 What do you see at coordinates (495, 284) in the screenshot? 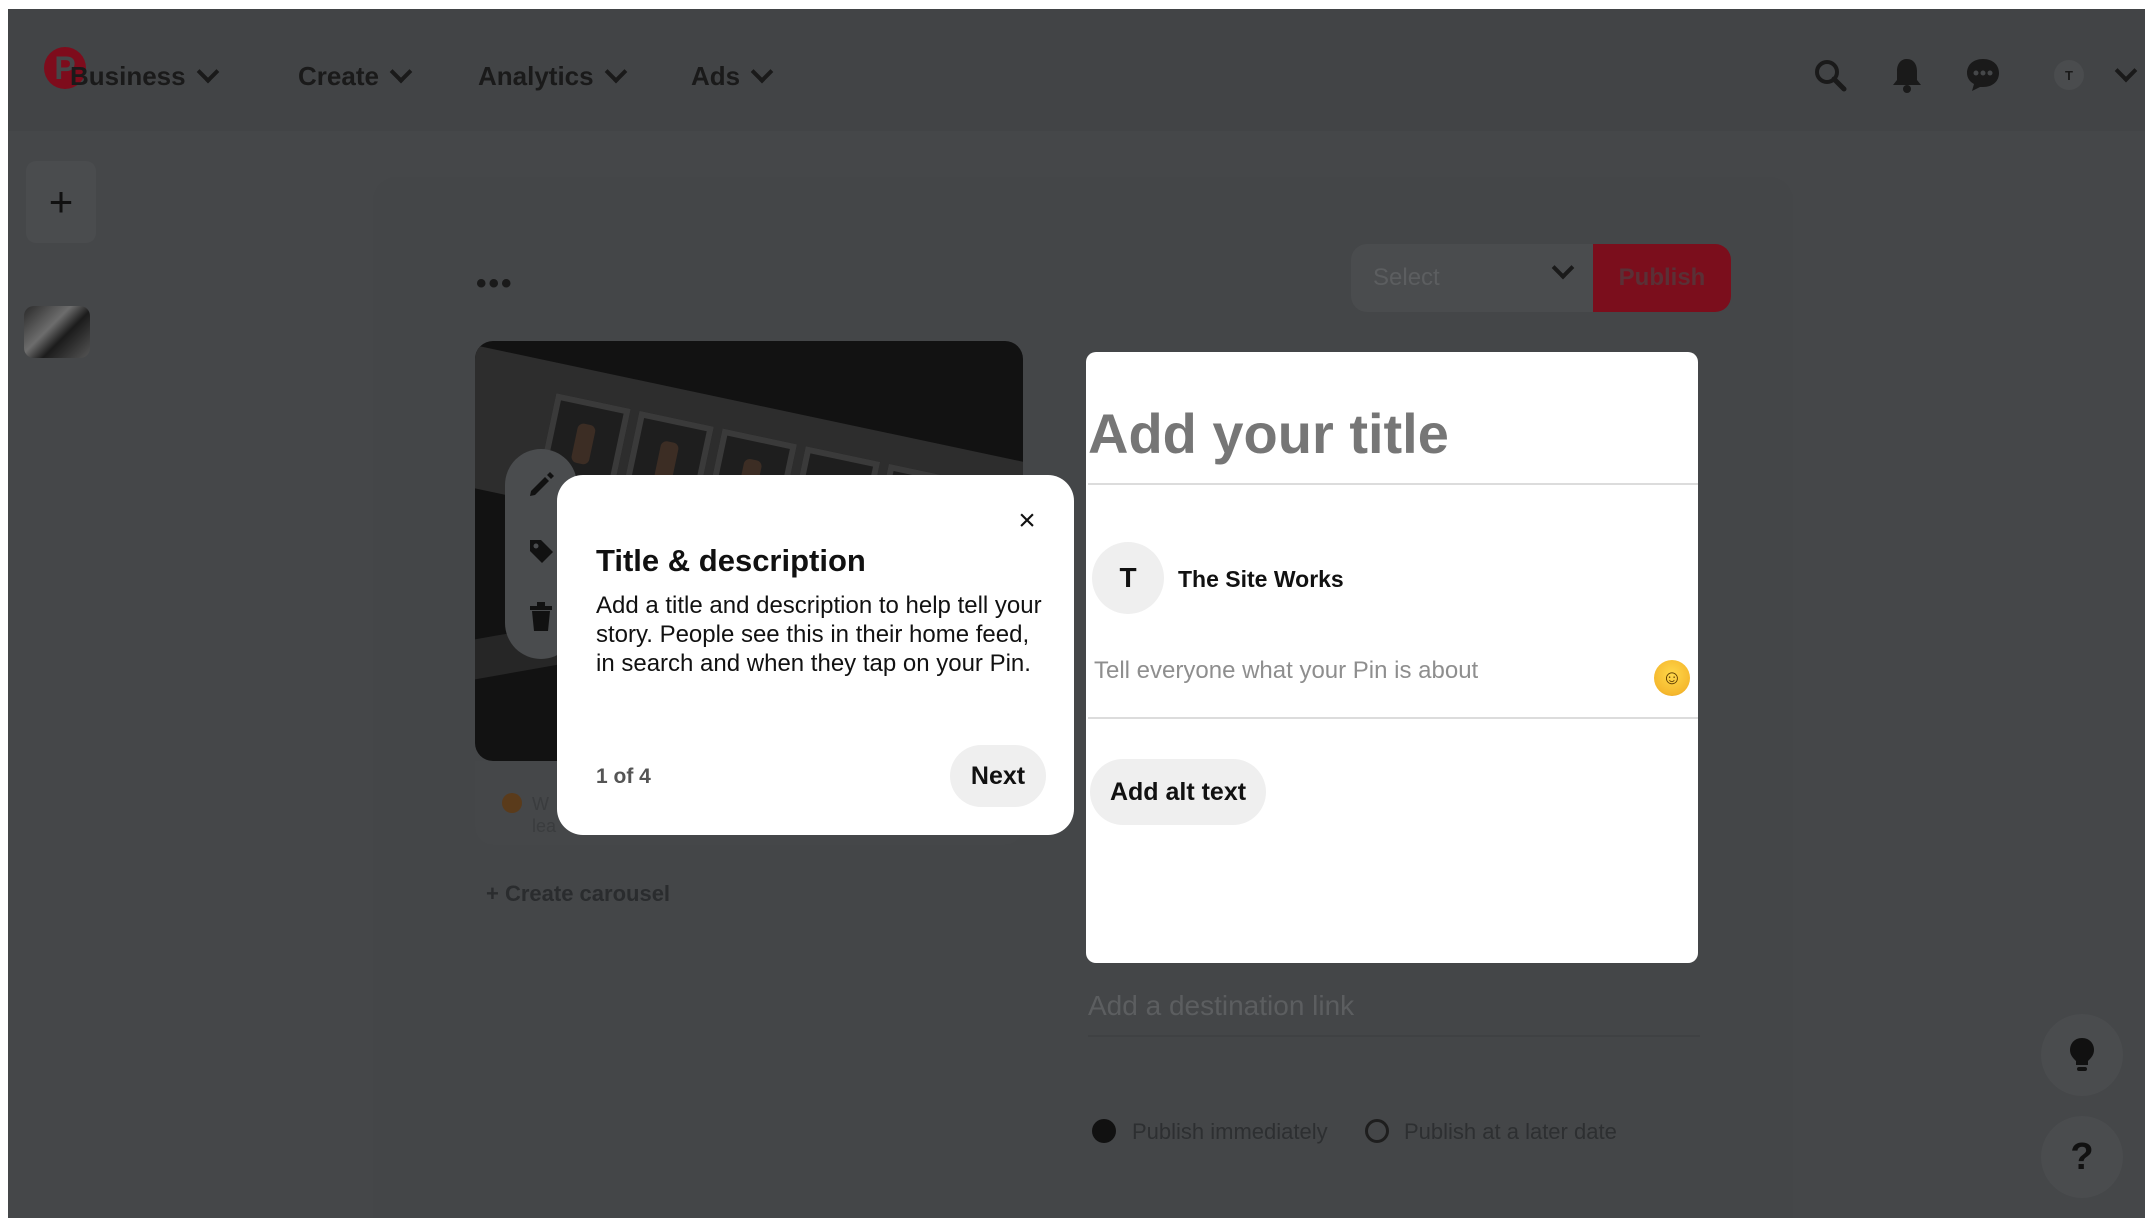
I see `more-options-button: •••` at bounding box center [495, 284].